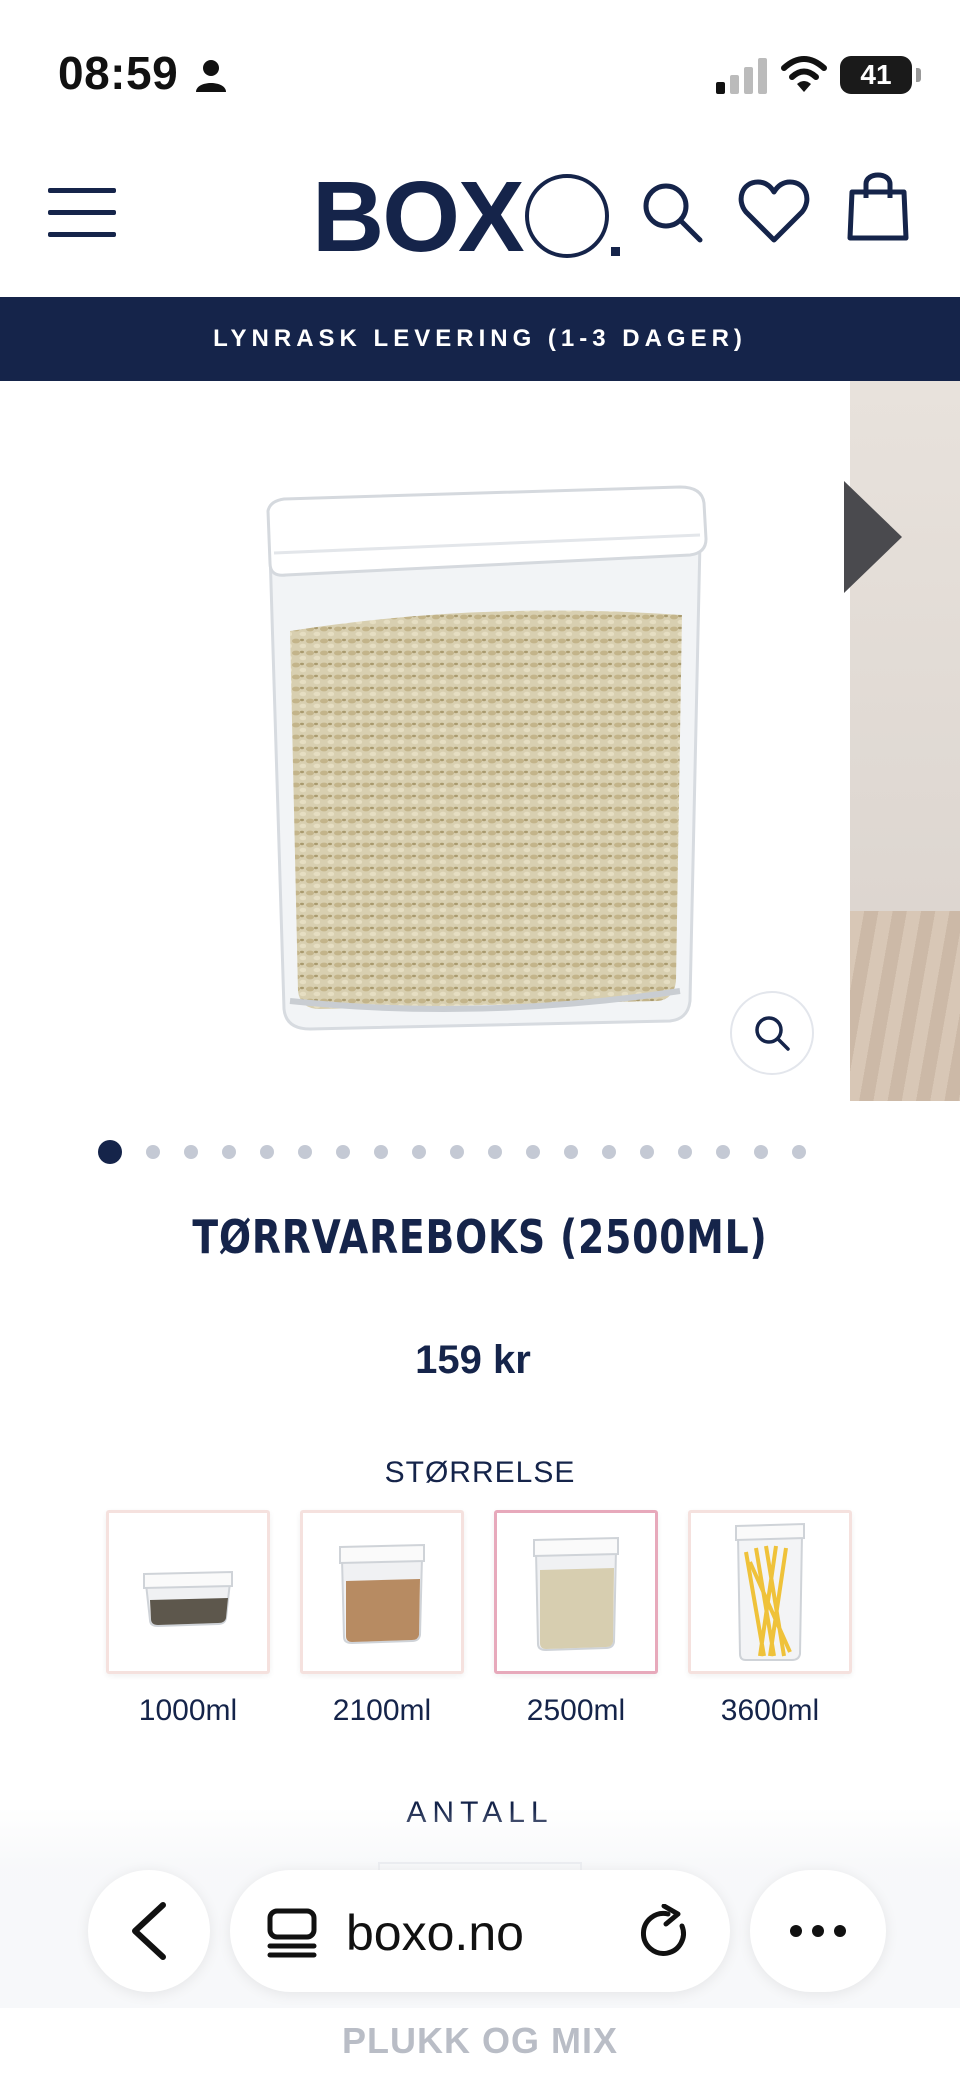  I want to click on variant-3600ml: 3600ml, so click(770, 1619).